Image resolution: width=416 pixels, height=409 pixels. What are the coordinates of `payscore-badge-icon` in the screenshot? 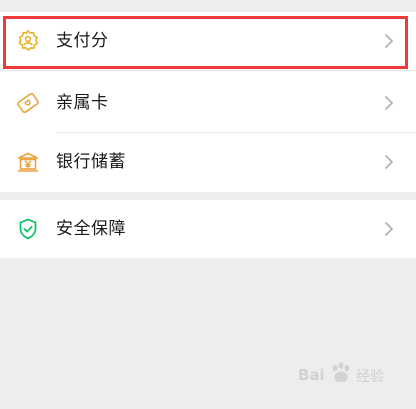 It's located at (28, 41).